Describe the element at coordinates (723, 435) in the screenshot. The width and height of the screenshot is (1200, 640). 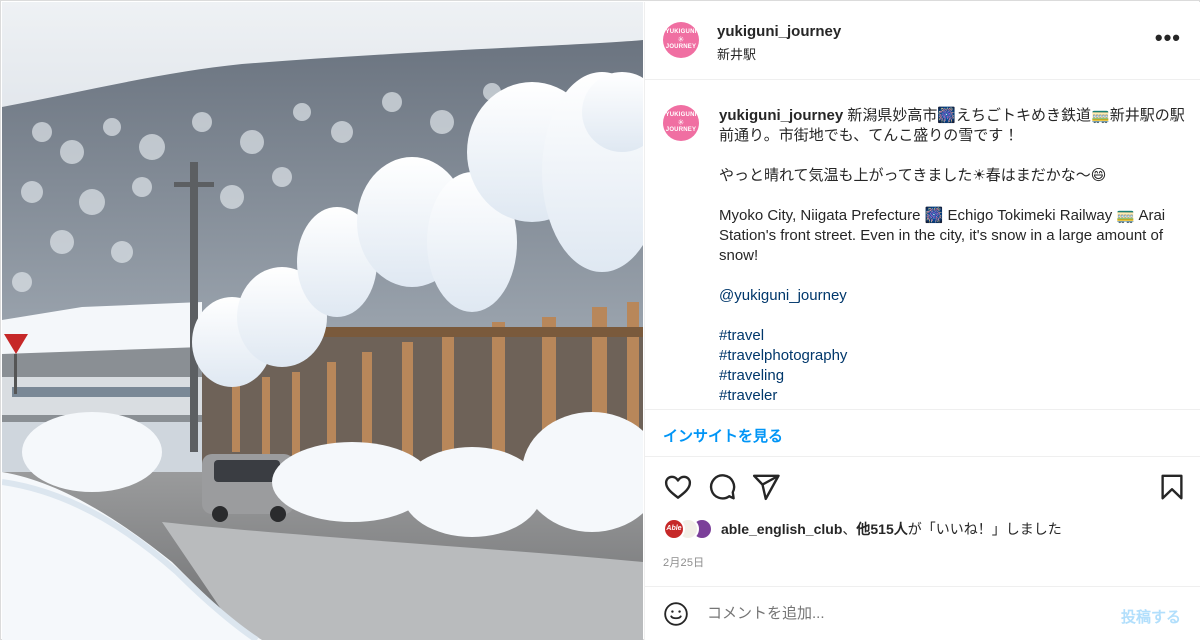
I see `view-insights-link: インサイトを見る` at that location.